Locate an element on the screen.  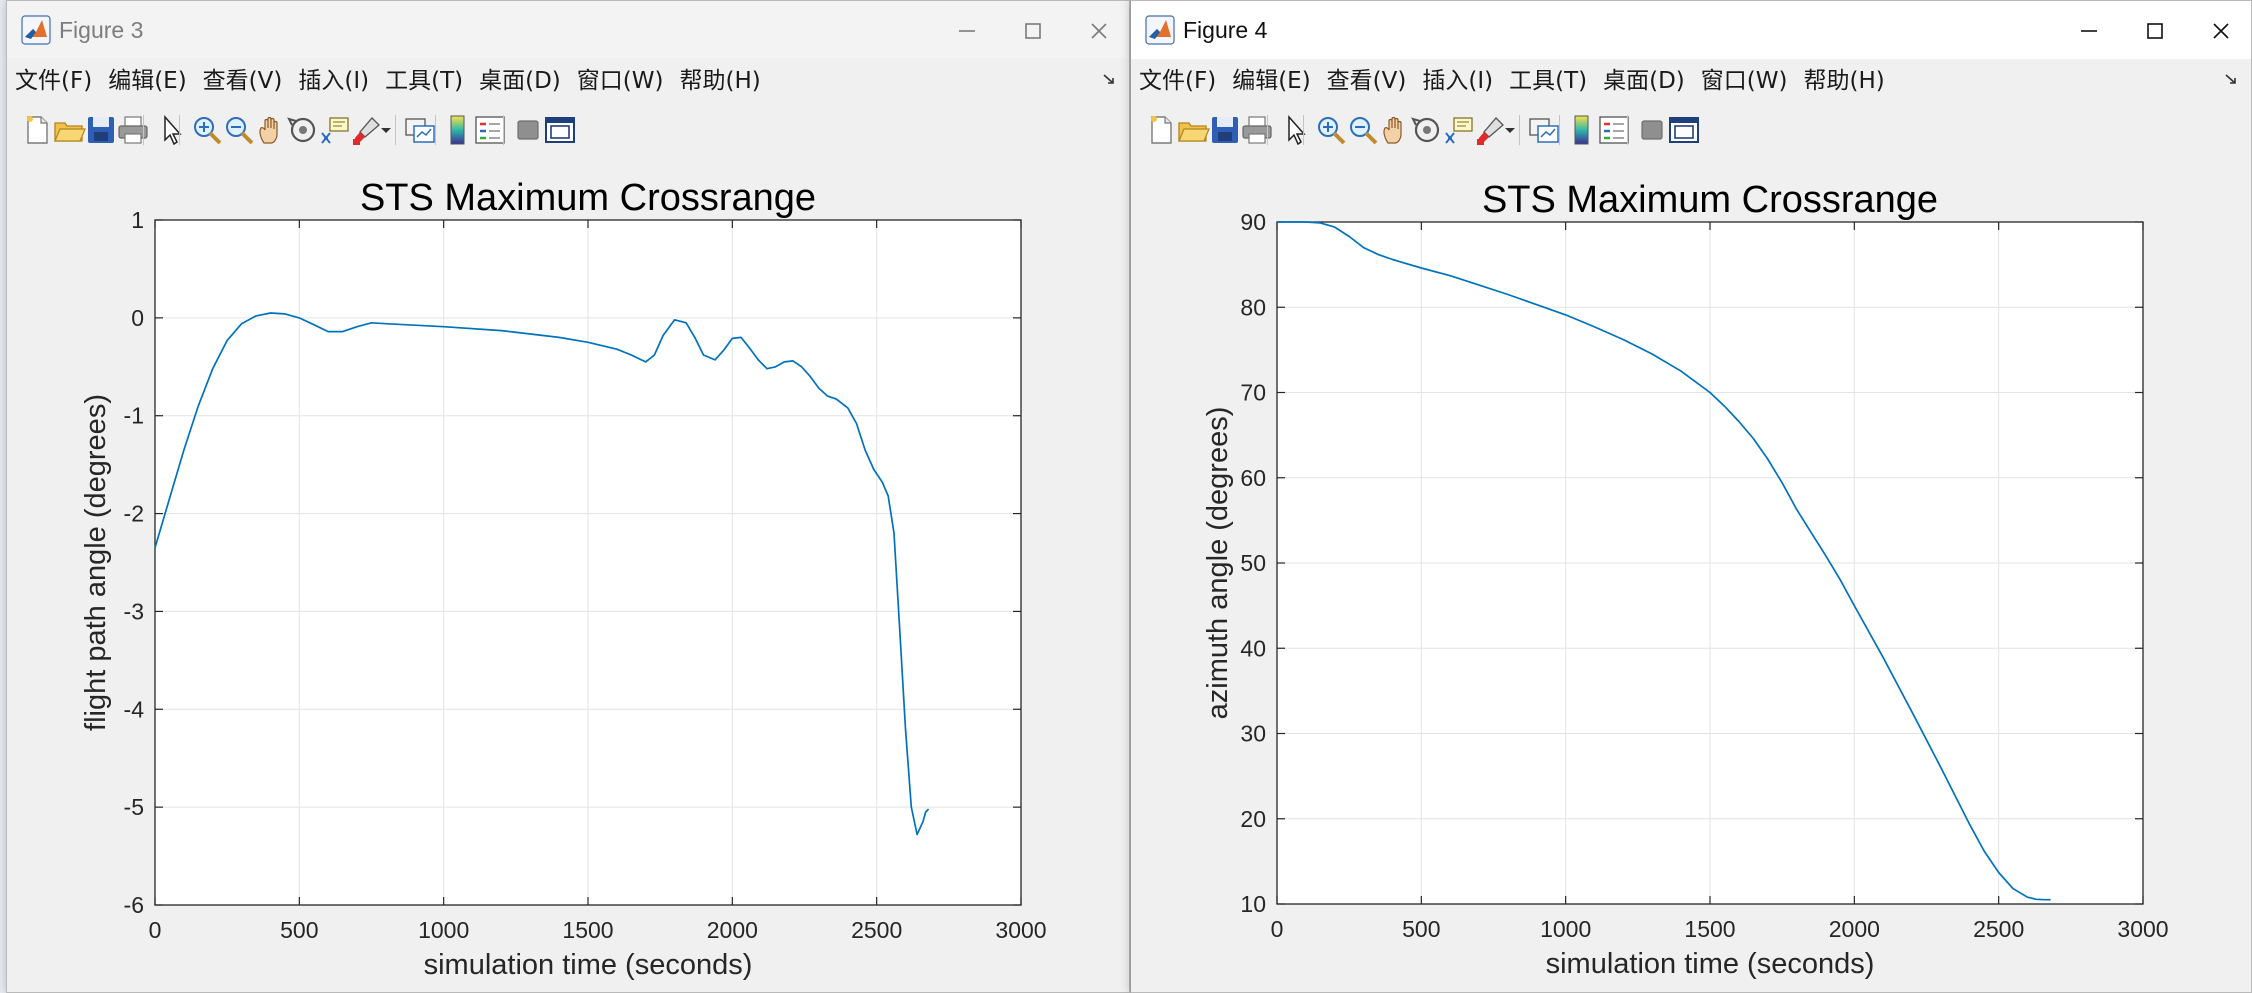
y-axis-label: azimuth angle (degrees) is located at coordinates (1218, 563).